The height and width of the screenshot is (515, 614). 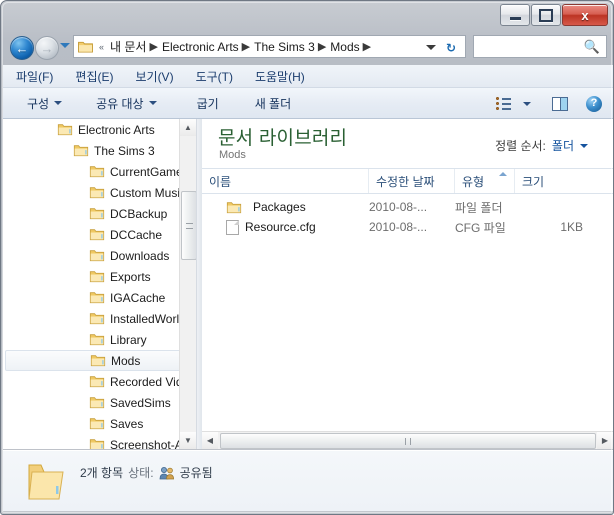 What do you see at coordinates (563, 145) in the screenshot?
I see `arrange-by-value: 폴더` at bounding box center [563, 145].